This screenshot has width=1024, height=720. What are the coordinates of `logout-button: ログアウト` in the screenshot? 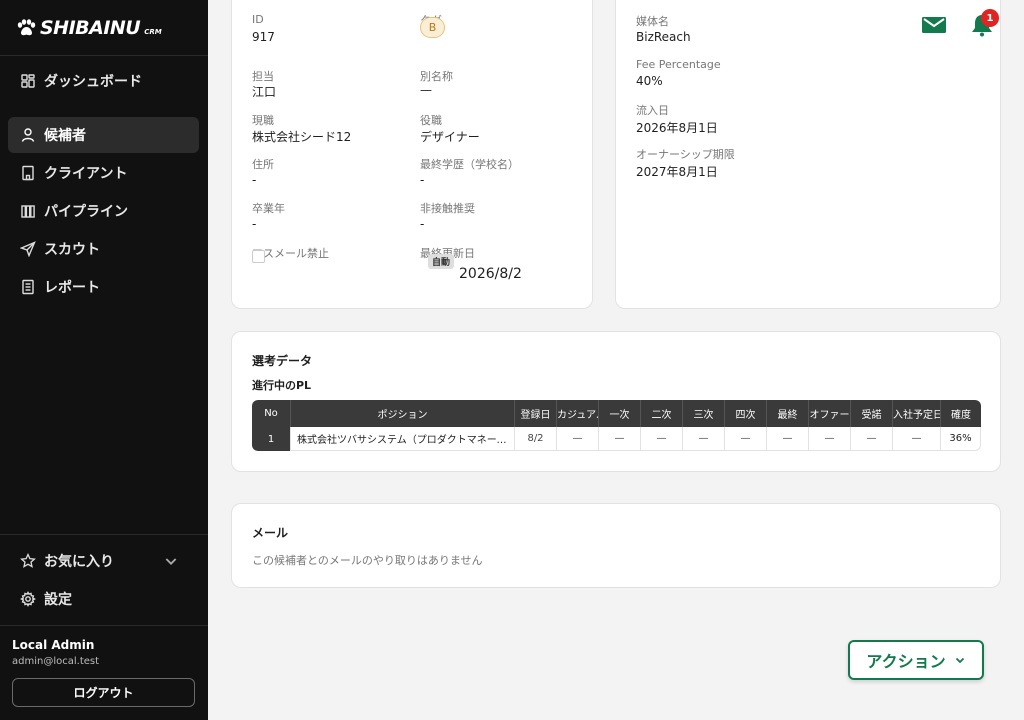 It's located at (103, 692).